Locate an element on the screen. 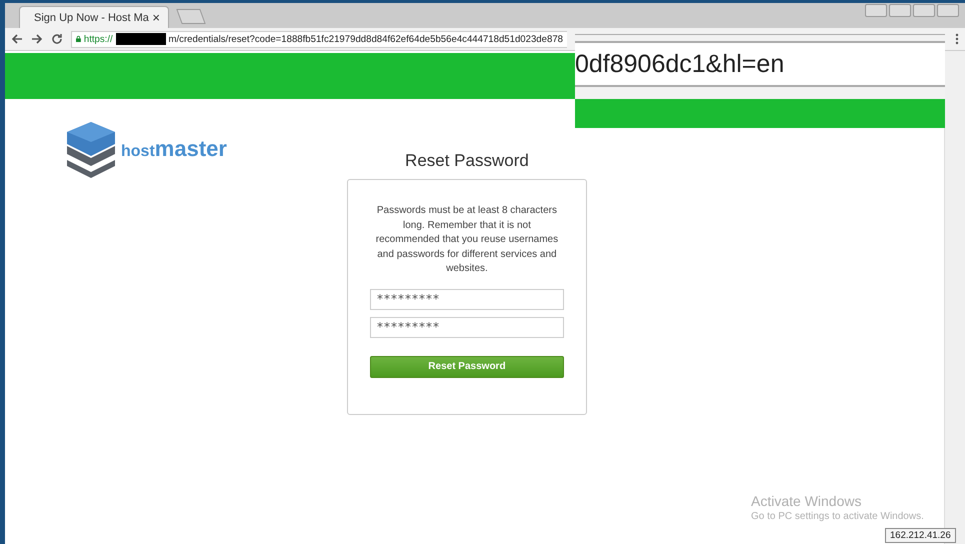  address-field: https:// m/credentials/reset?code=1888fb51fc21979dd8d84f62ef64de5b56e4c444718d51d023de878 is located at coordinates (319, 39).